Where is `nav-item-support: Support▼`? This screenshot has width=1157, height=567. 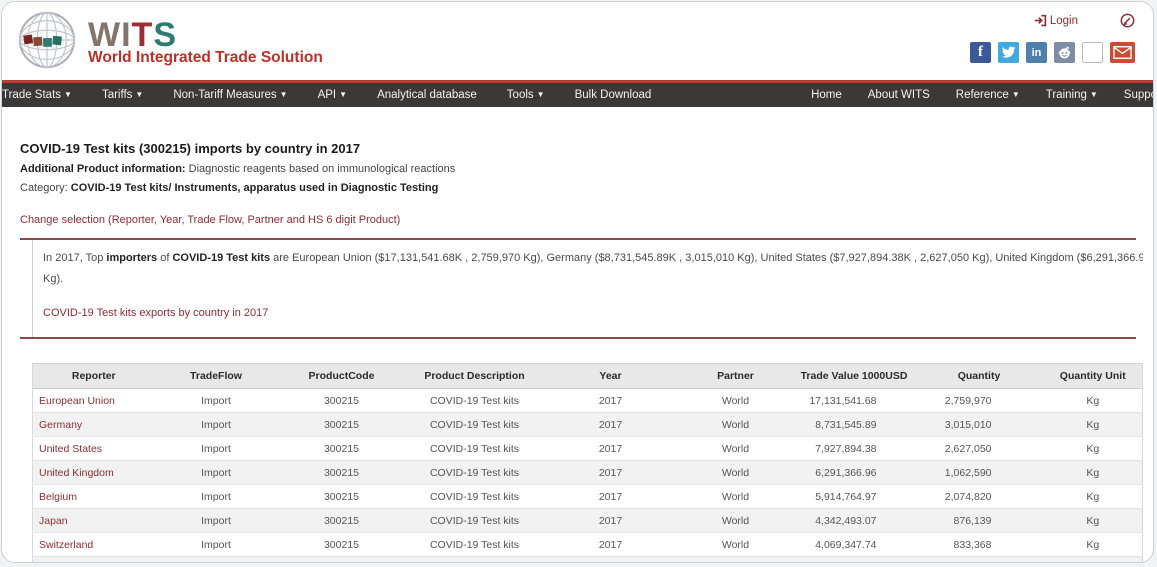
nav-item-support: Support▼ is located at coordinates (1138, 95).